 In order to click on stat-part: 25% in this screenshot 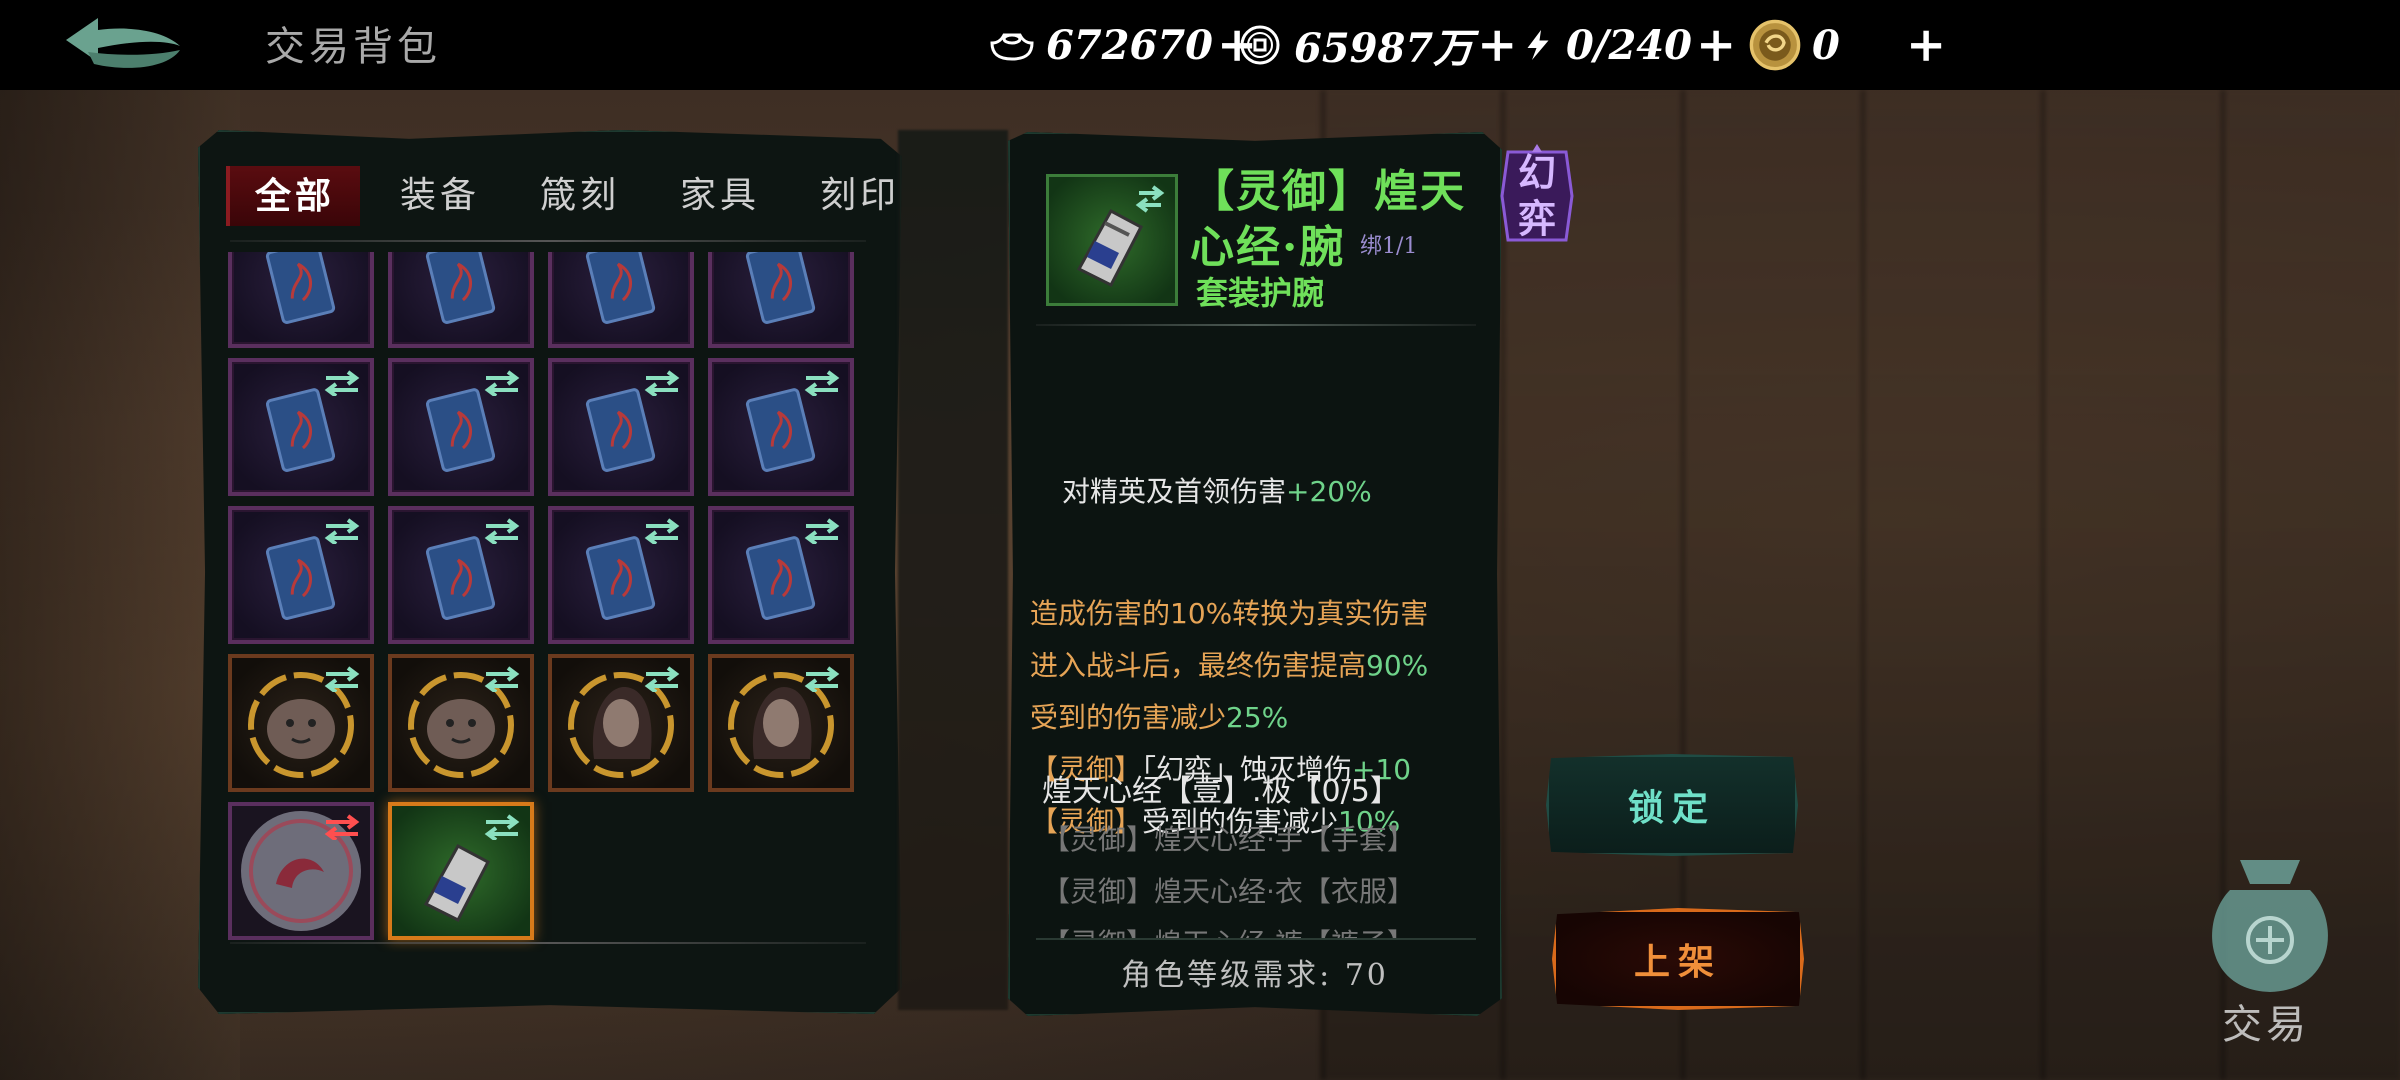, I will do `click(1257, 717)`.